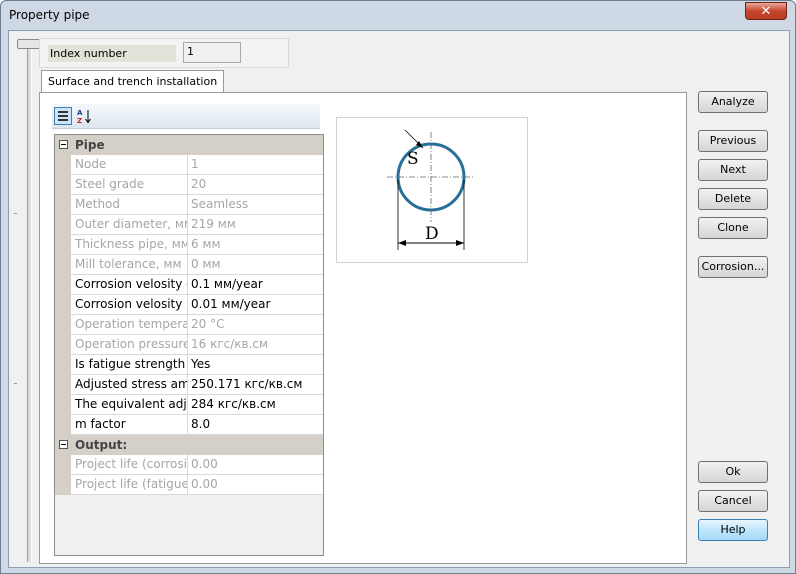 Image resolution: width=796 pixels, height=574 pixels. I want to click on property-value: 20, so click(199, 184).